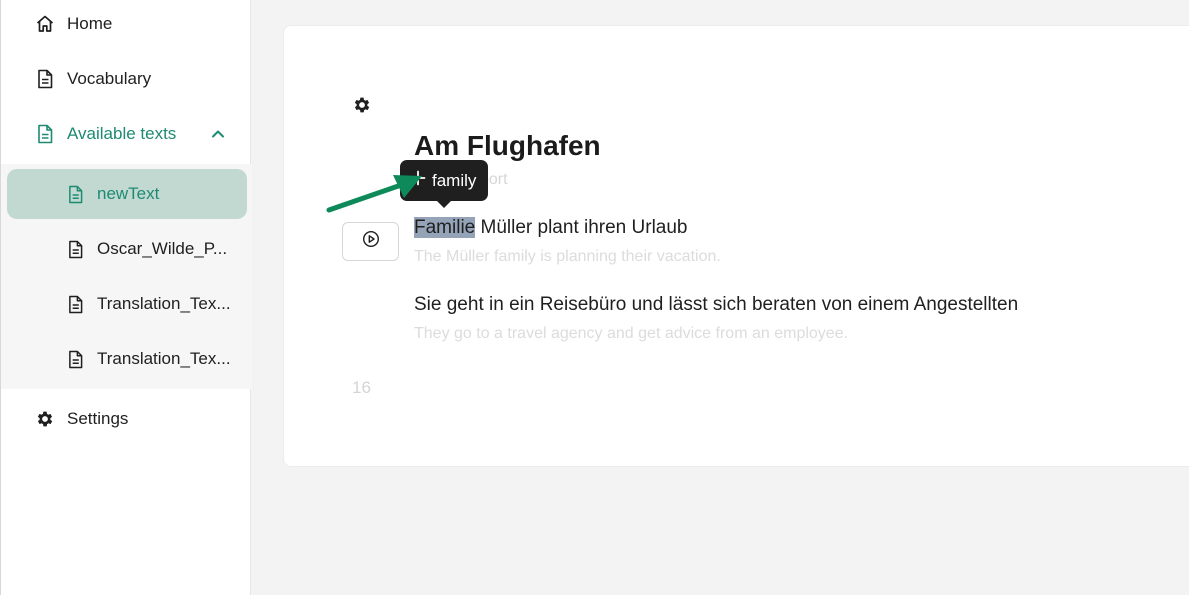 This screenshot has width=1189, height=595. Describe the element at coordinates (581, 227) in the screenshot. I see `sentence-text: Müller plant ihren Urlaub` at that location.